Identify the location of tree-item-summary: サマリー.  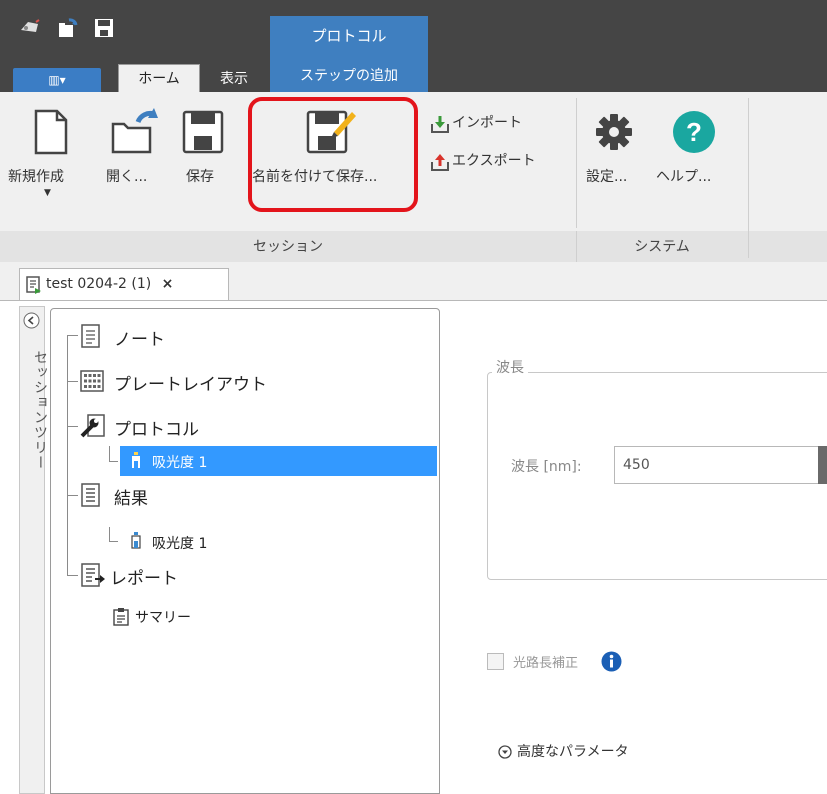
(183, 617).